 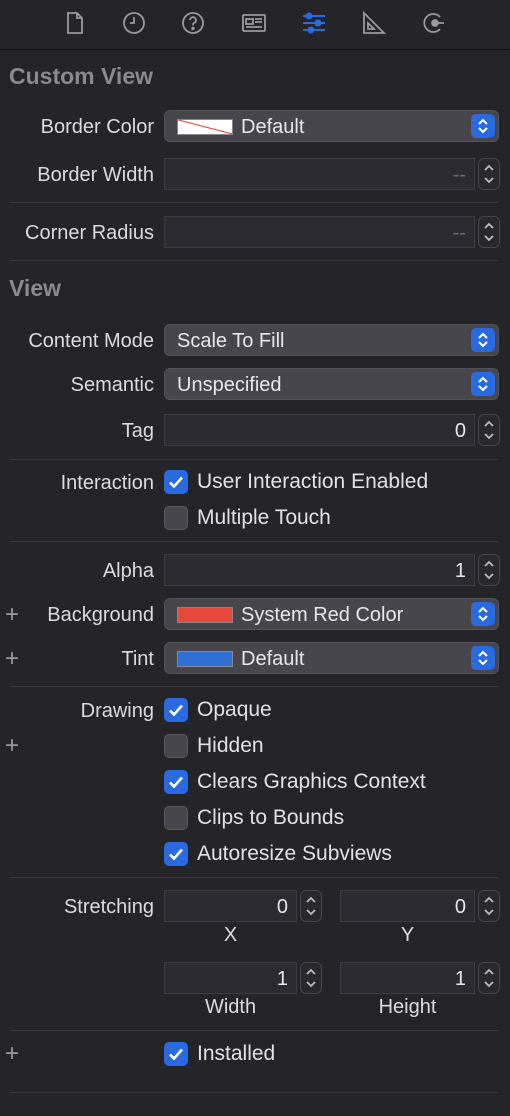 I want to click on stretching-height-value: 1, so click(x=460, y=979).